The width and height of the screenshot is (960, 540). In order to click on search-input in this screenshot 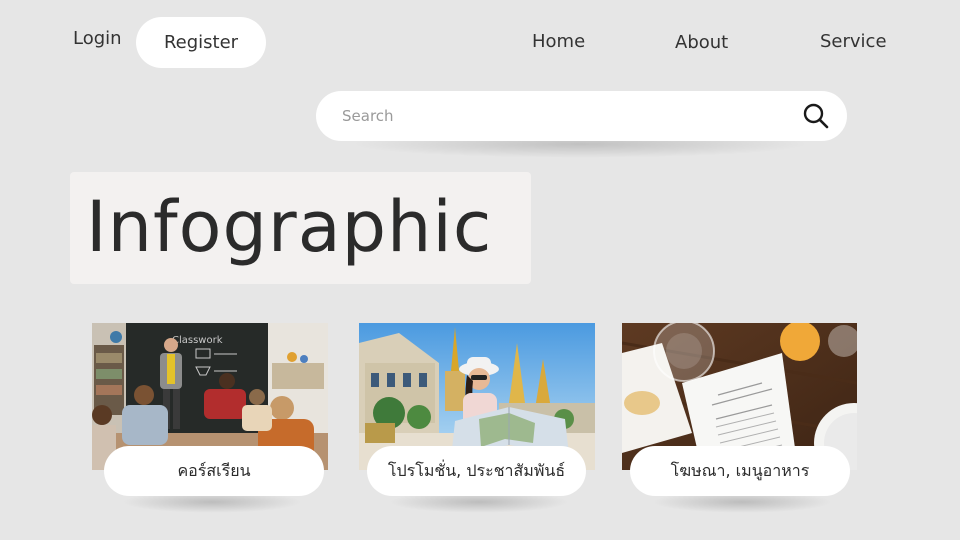, I will do `click(562, 116)`.